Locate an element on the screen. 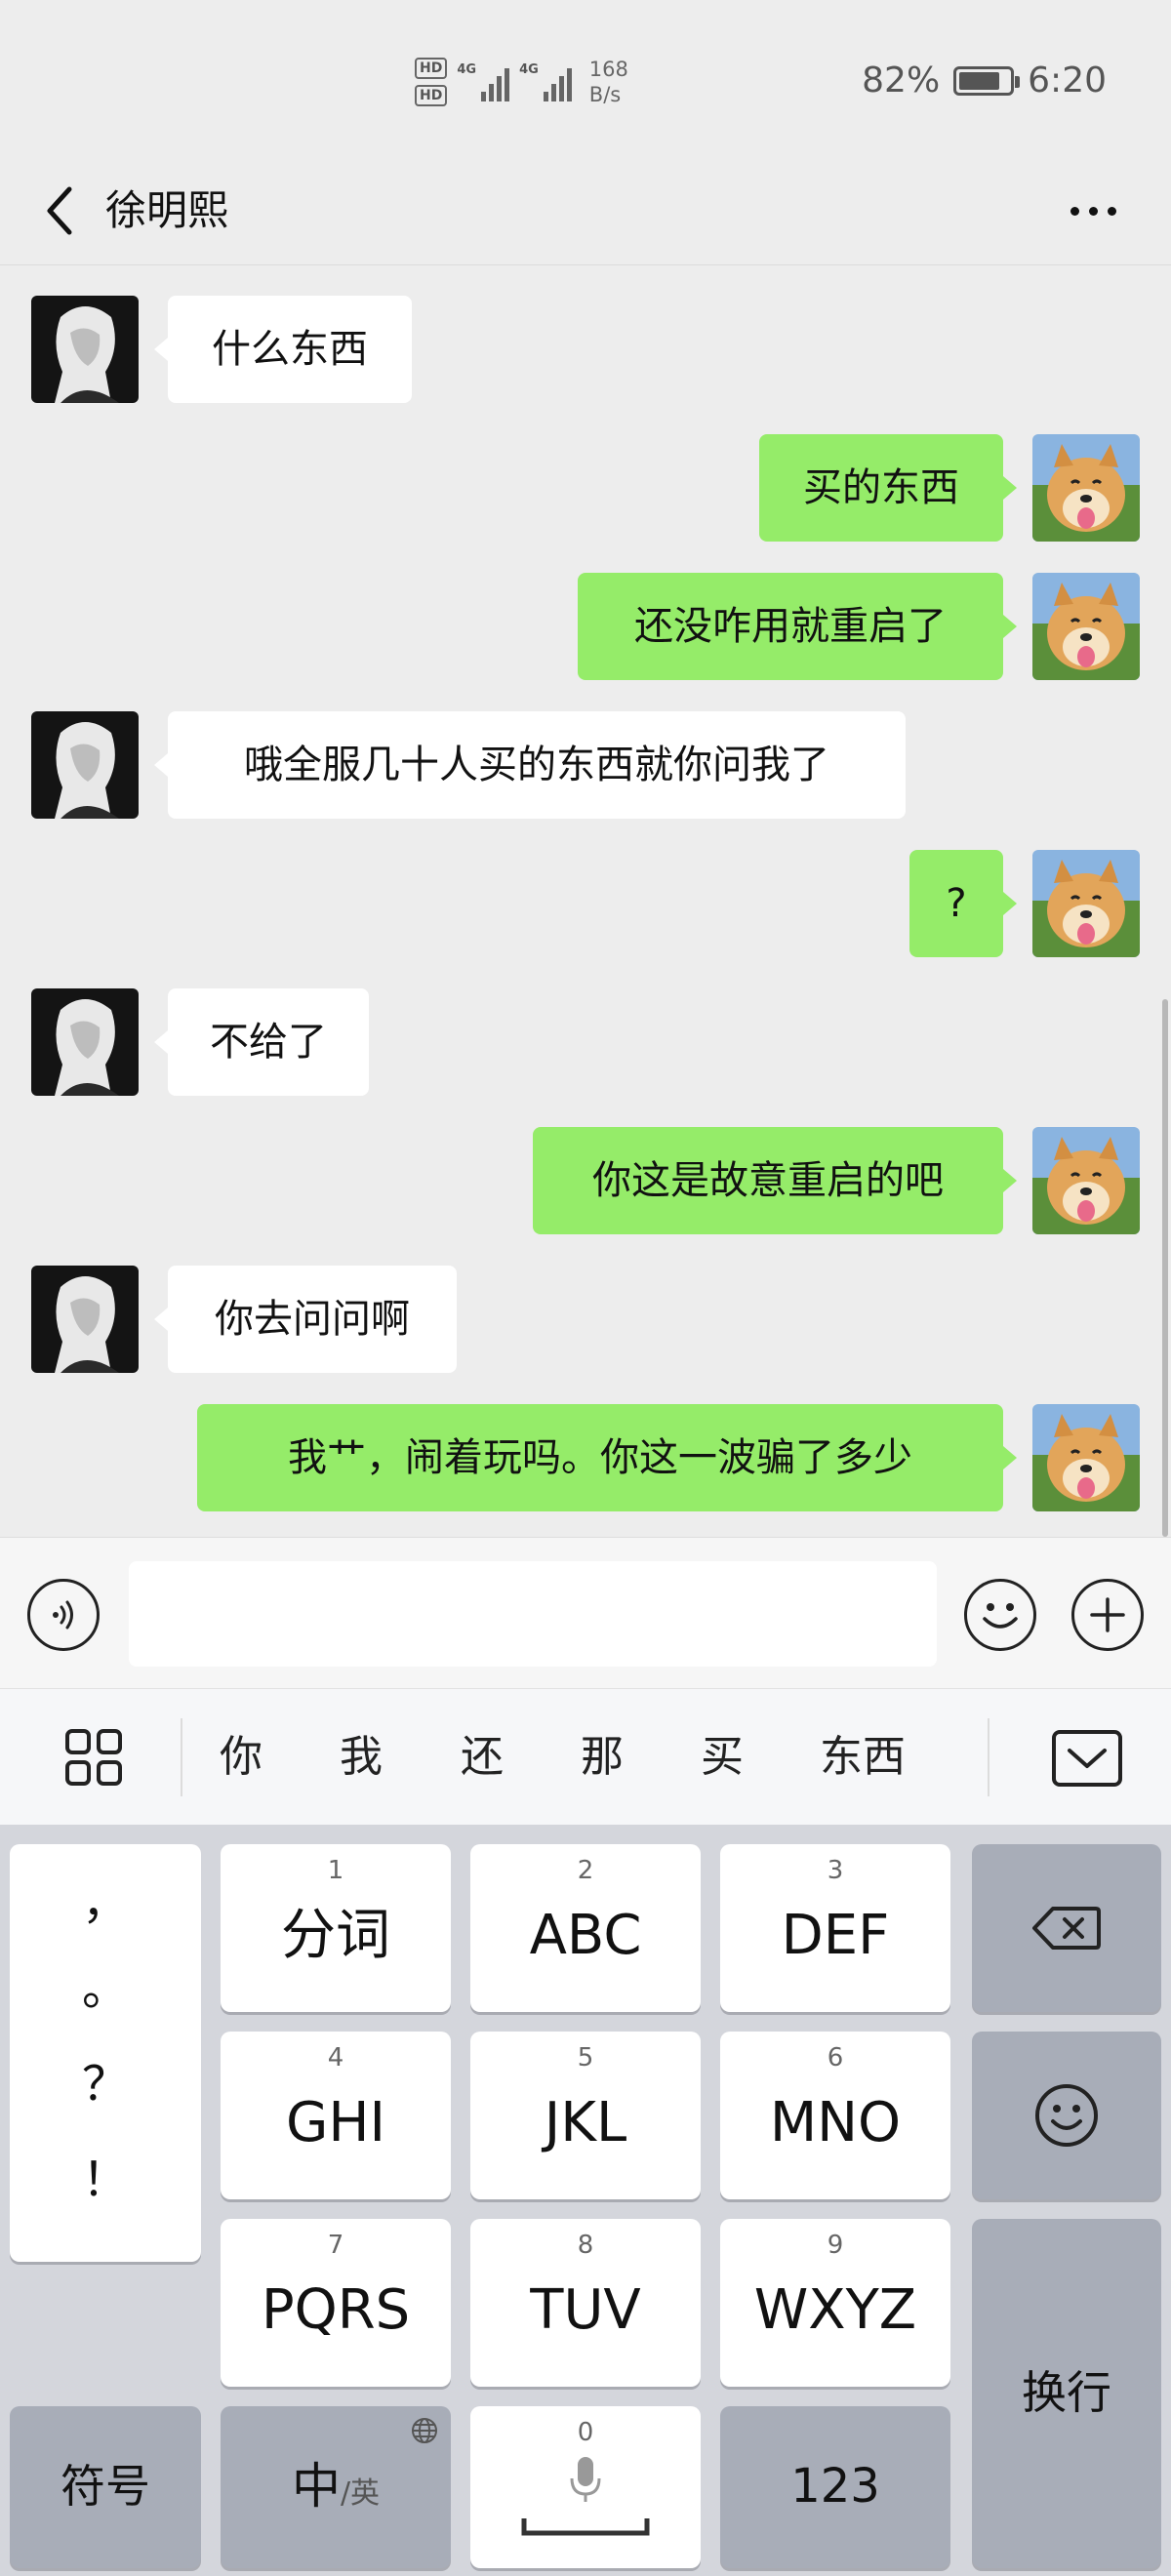  message-row: 什么东西 is located at coordinates (585, 347).